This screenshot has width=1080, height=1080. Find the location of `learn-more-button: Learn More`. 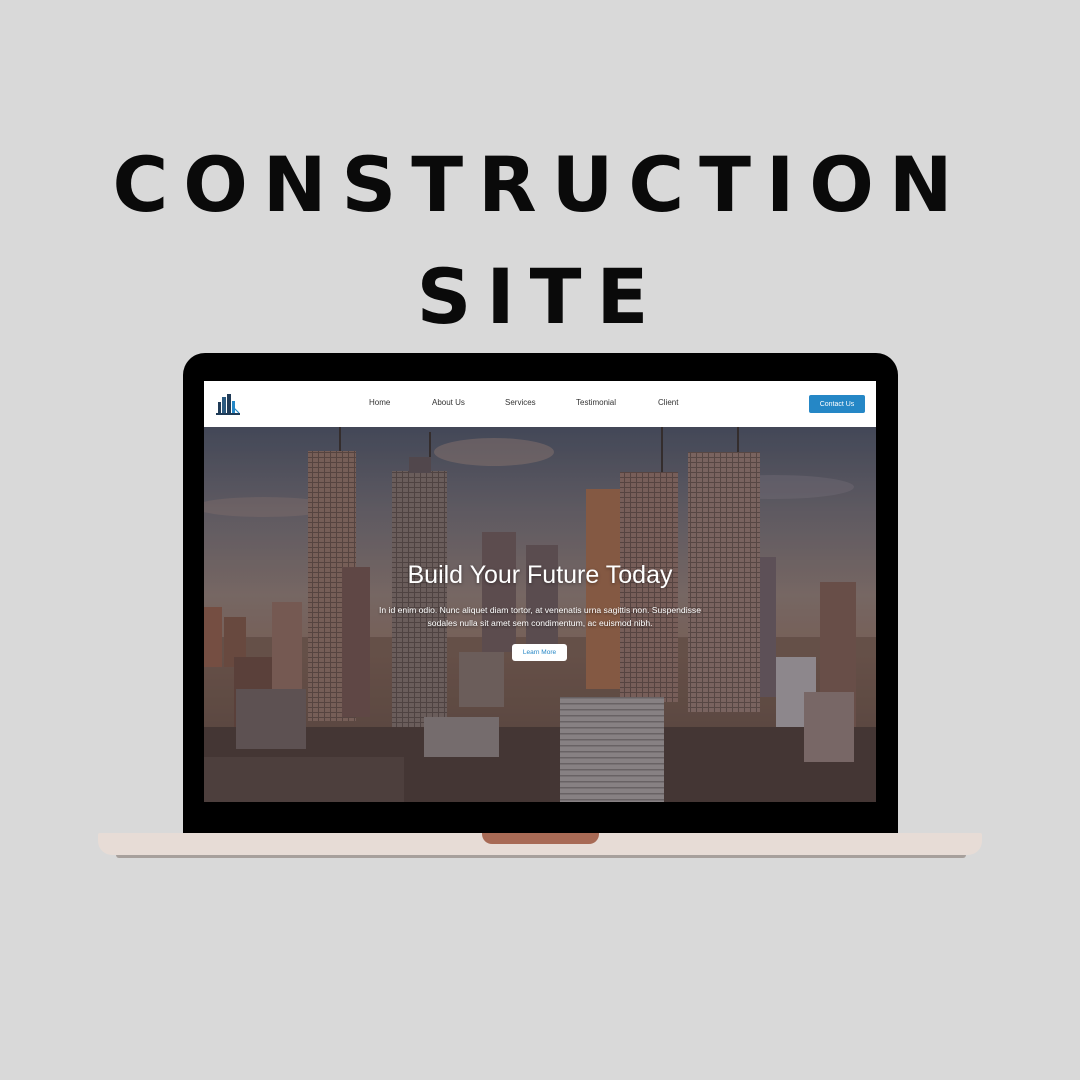

learn-more-button: Learn More is located at coordinates (539, 652).